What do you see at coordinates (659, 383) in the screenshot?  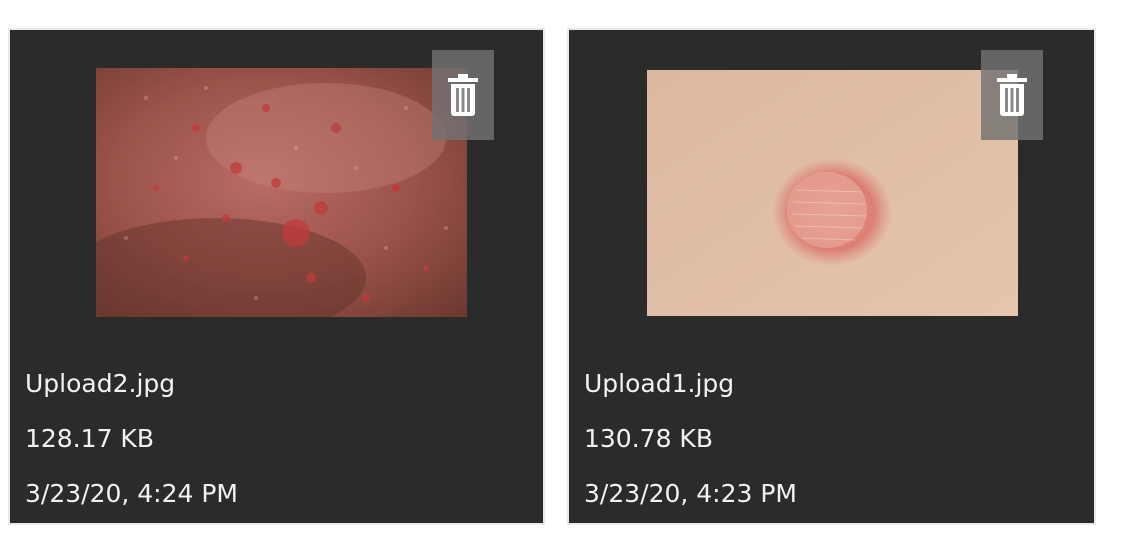 I see `file-name: Upload1.jpg` at bounding box center [659, 383].